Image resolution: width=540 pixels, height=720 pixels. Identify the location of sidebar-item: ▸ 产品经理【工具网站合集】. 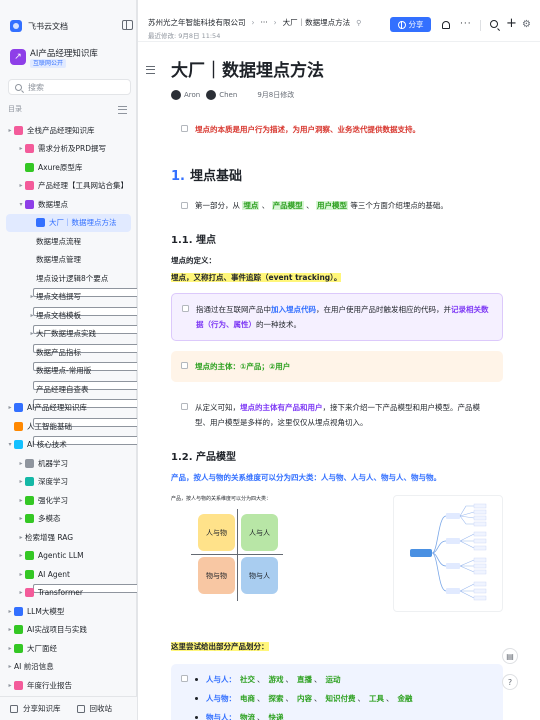
(68, 186).